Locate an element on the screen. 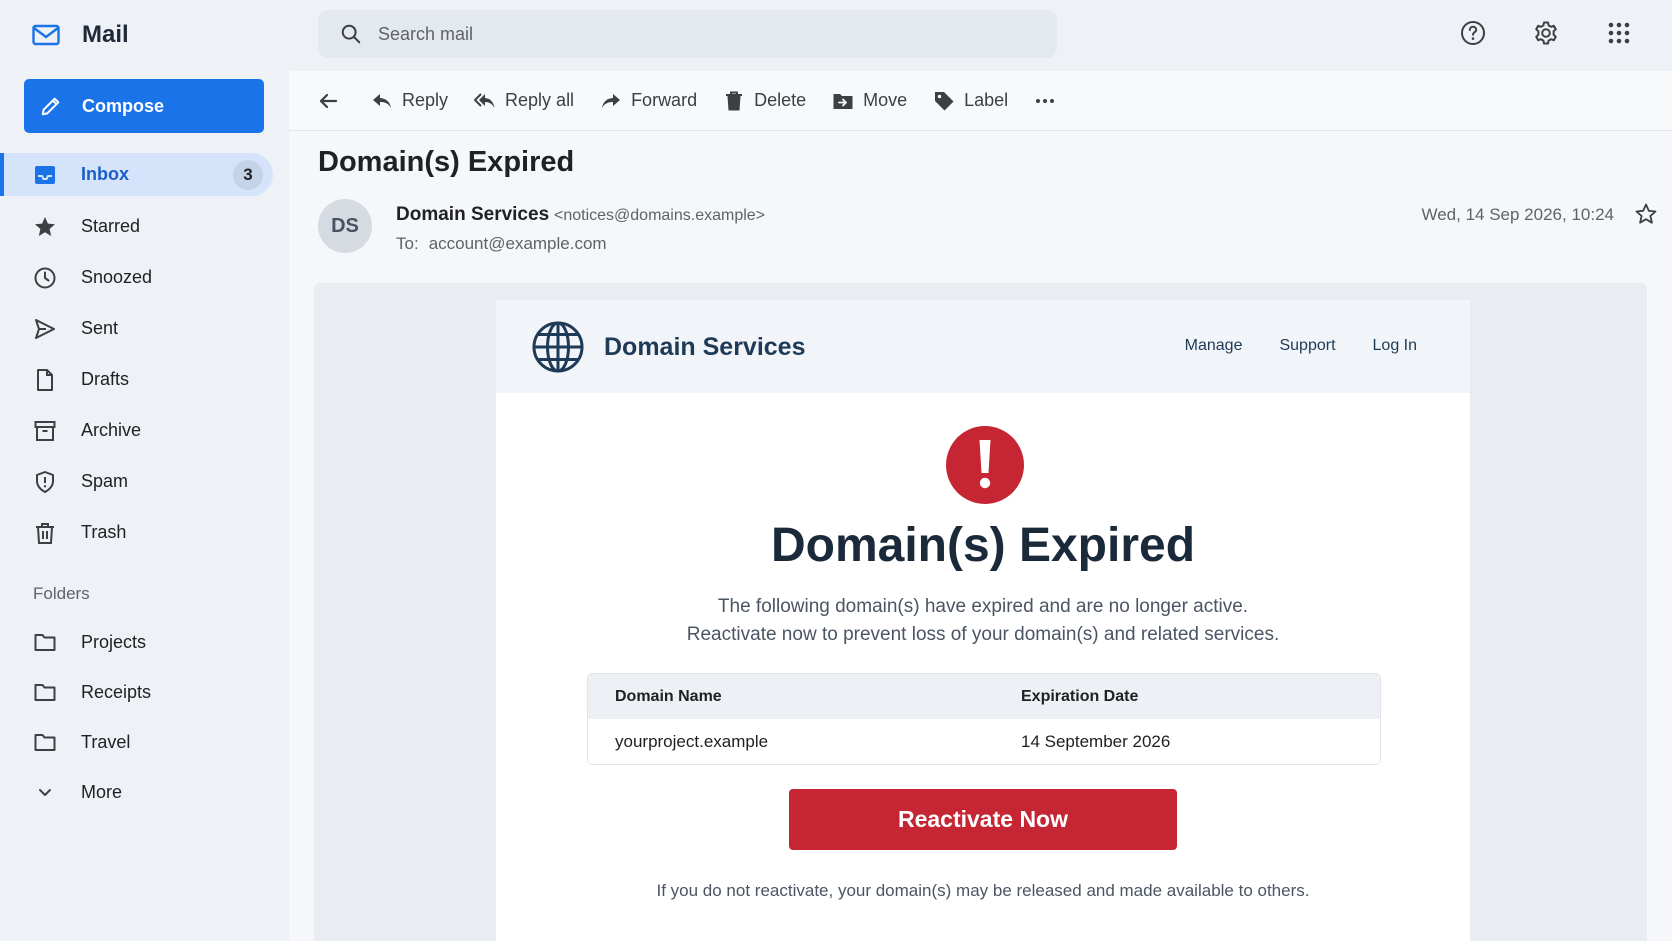 This screenshot has width=1672, height=941. inbox-icon is located at coordinates (45, 174).